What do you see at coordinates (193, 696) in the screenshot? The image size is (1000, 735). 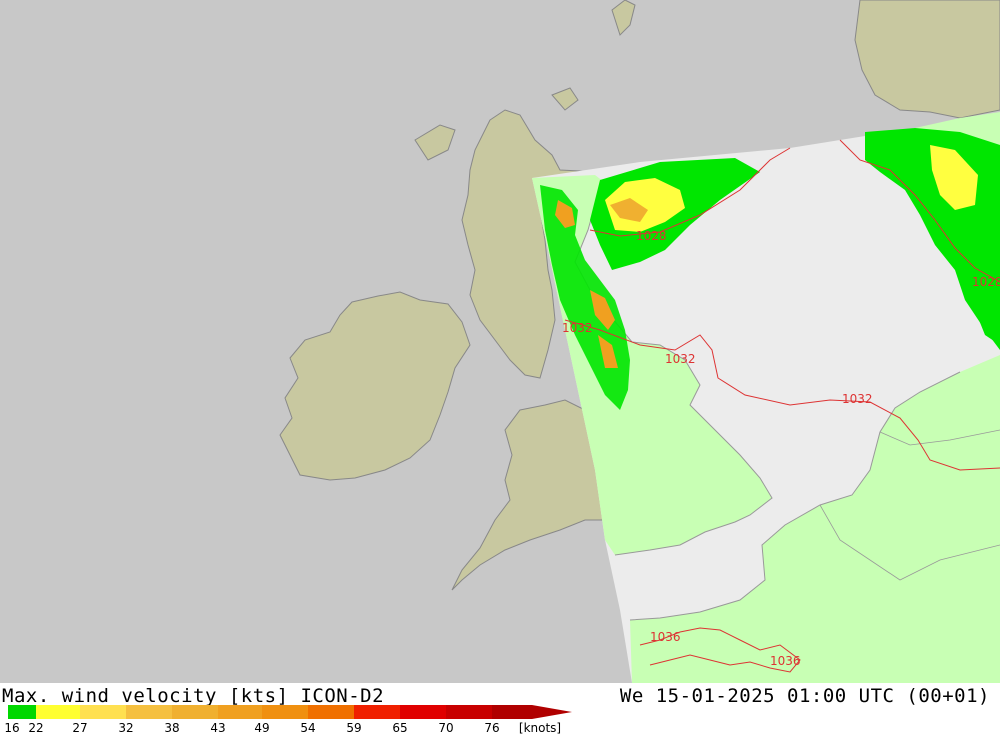 I see `product-title: Max. wind velocity [kts] ICON-D2` at bounding box center [193, 696].